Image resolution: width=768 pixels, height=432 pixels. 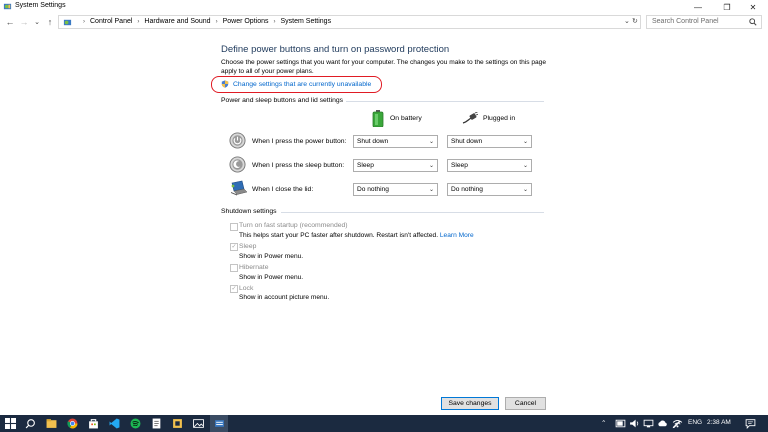 I want to click on refresh-button: ↻, so click(x=635, y=21).